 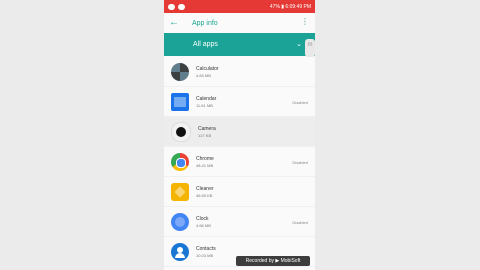 What do you see at coordinates (203, 75) in the screenshot?
I see `app-size: 4.83 MB` at bounding box center [203, 75].